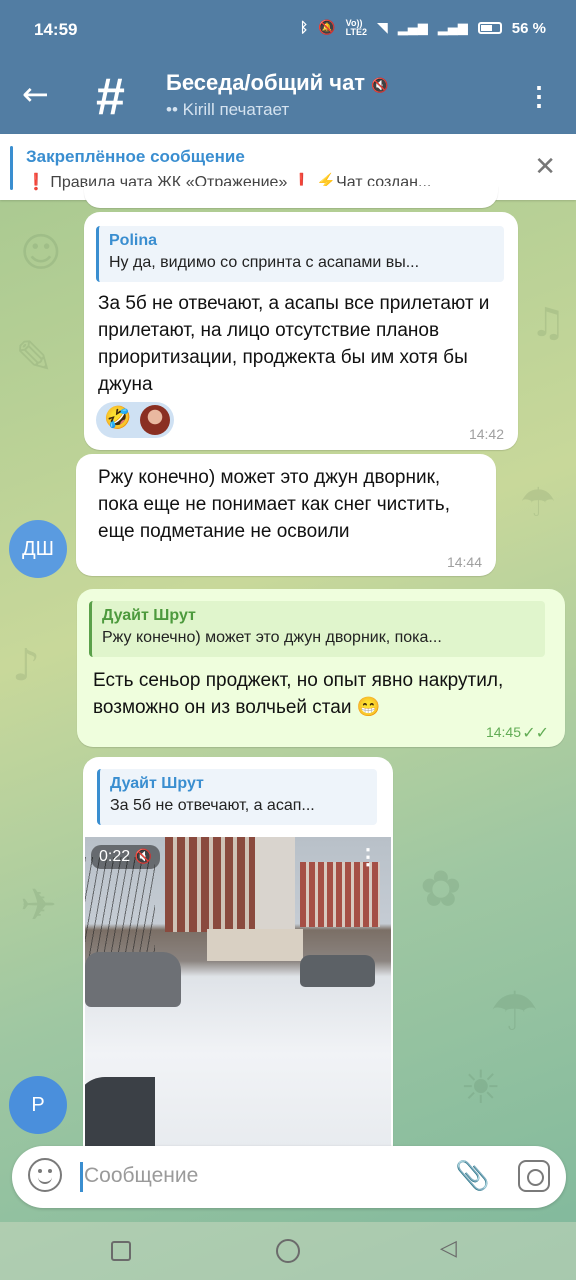 This screenshot has width=576, height=1280. What do you see at coordinates (26, 665) in the screenshot?
I see `doodle-icon: ♪` at bounding box center [26, 665].